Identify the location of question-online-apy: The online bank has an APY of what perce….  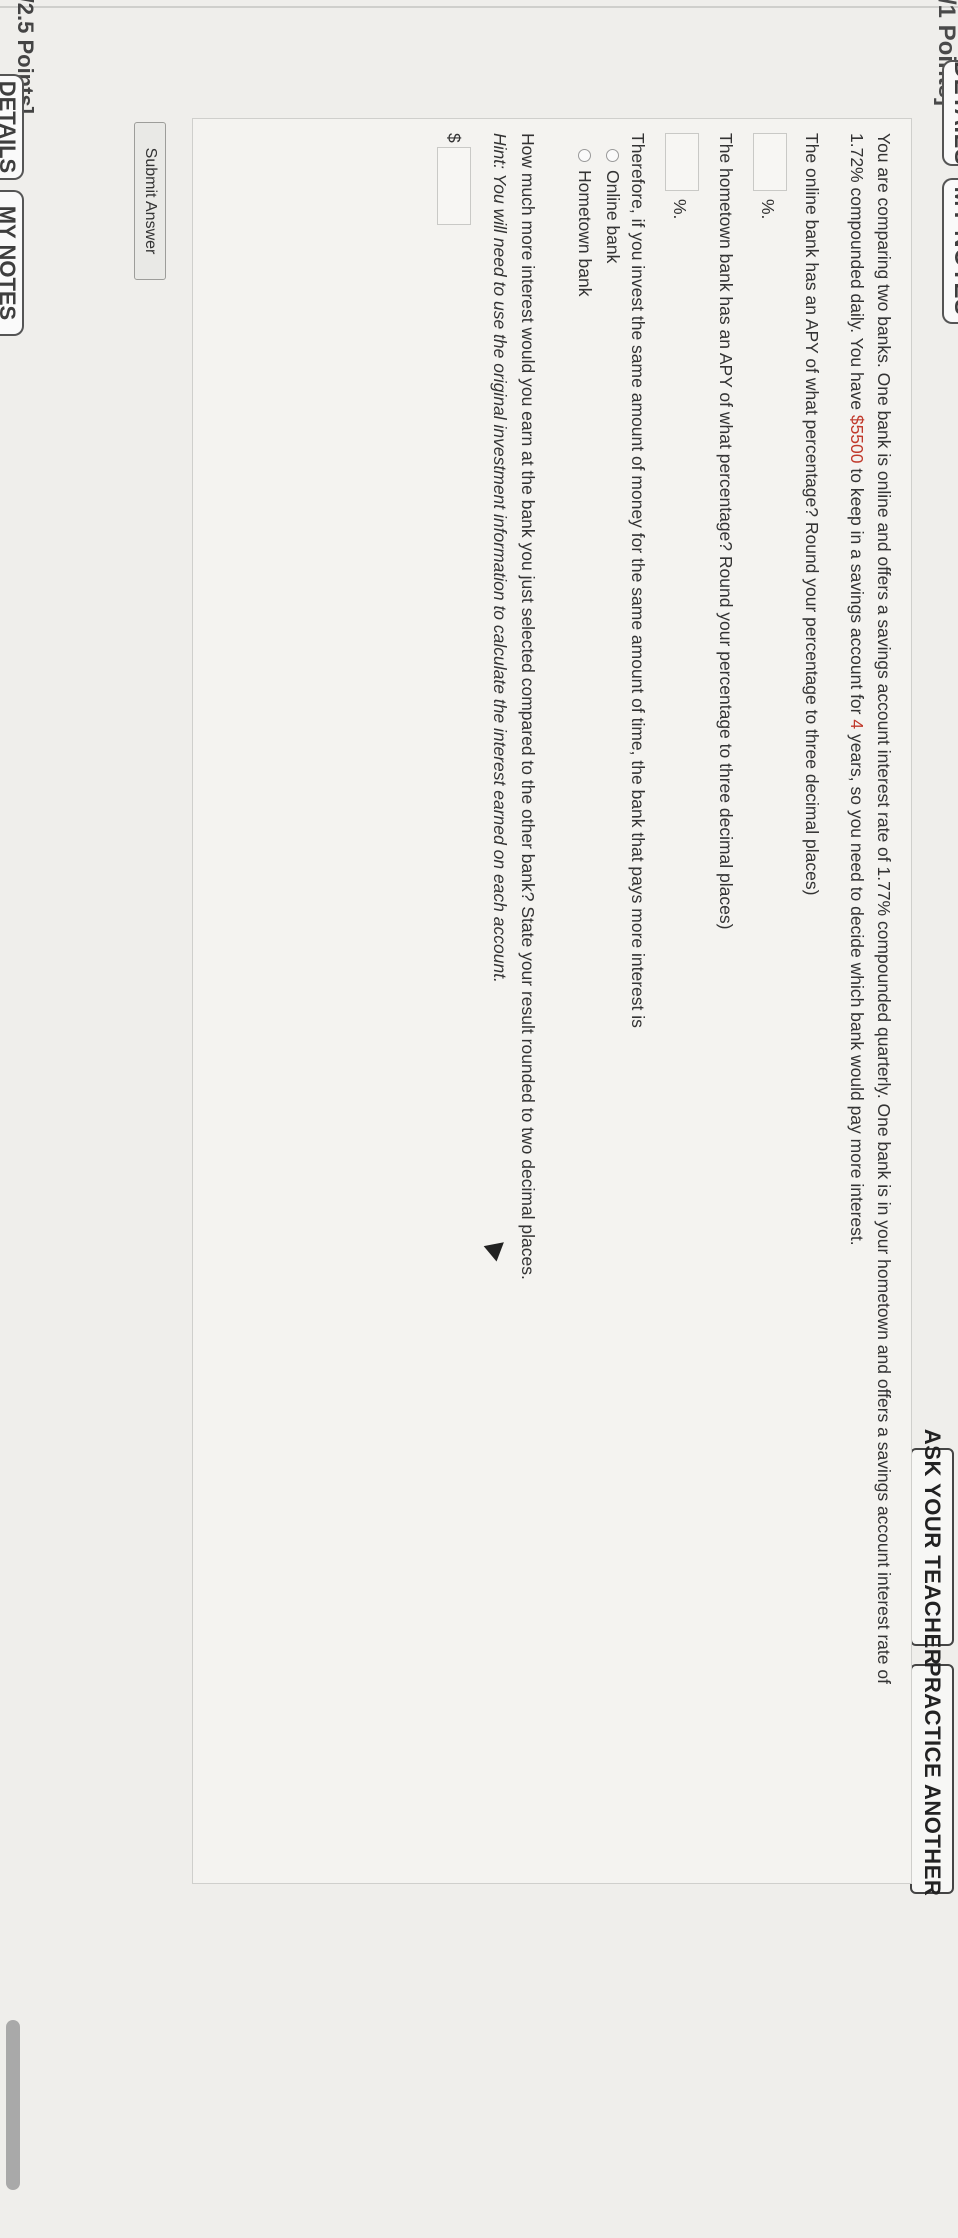
(812, 514).